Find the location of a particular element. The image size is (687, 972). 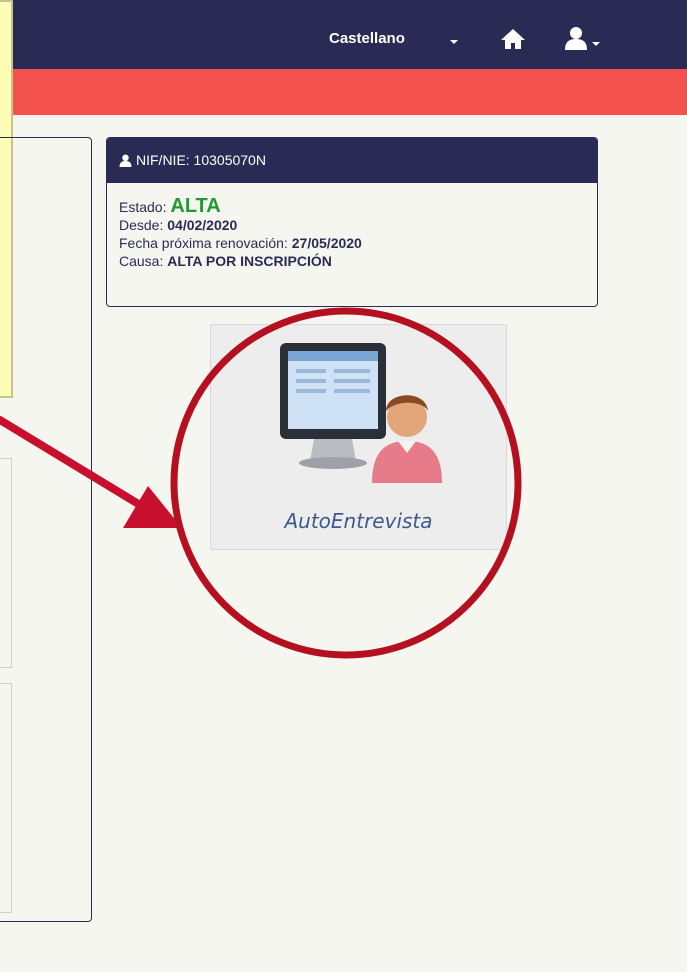

top-navbar: Castellano is located at coordinates (343, 34).